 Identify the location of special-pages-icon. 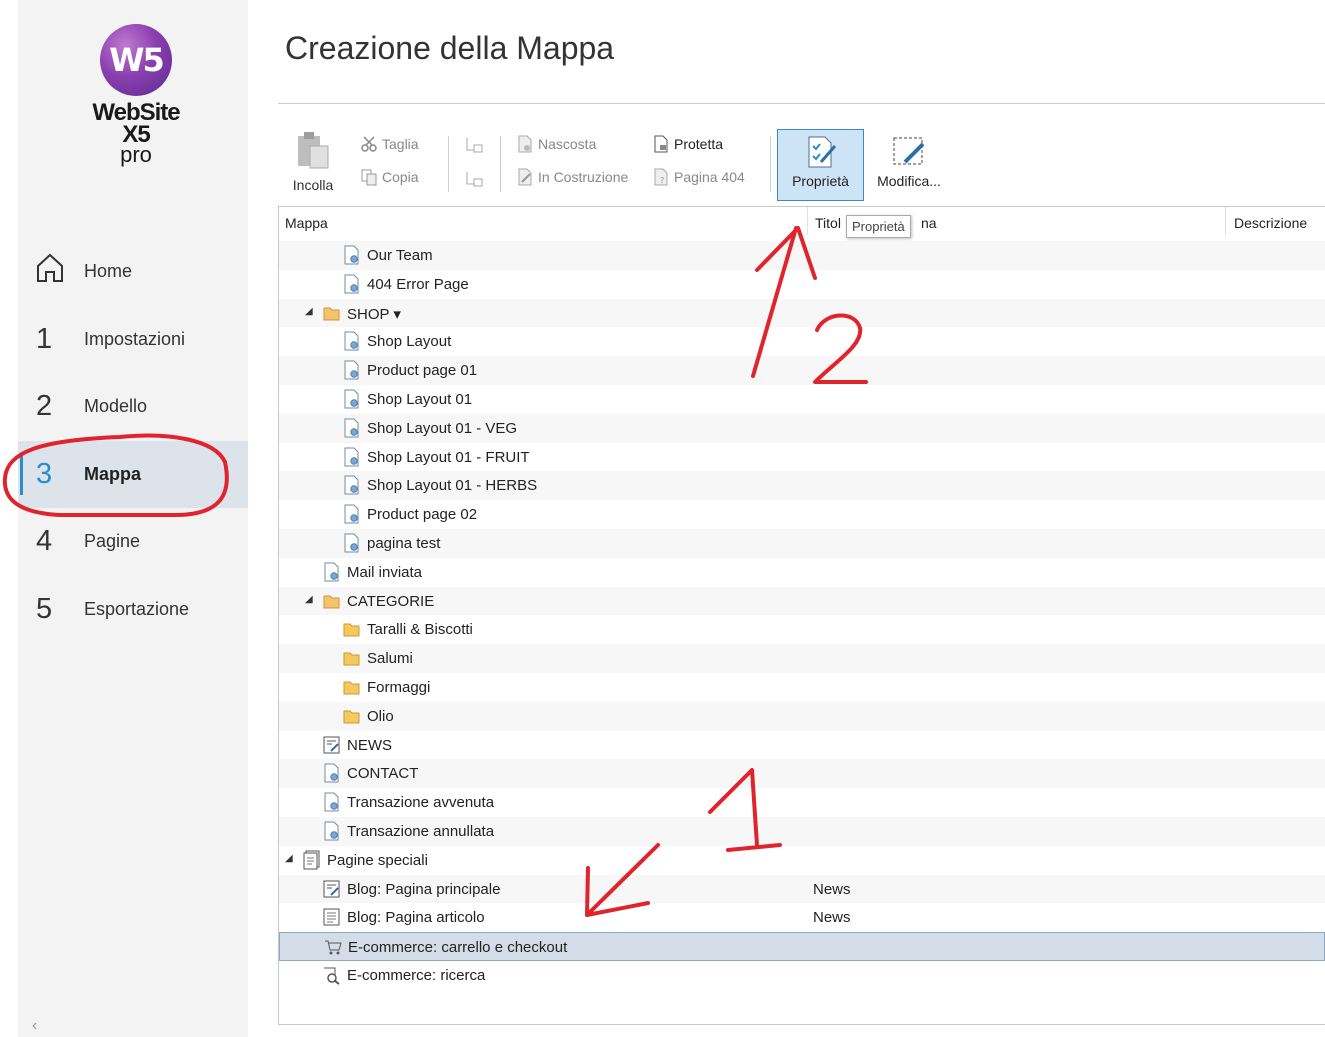
(312, 860).